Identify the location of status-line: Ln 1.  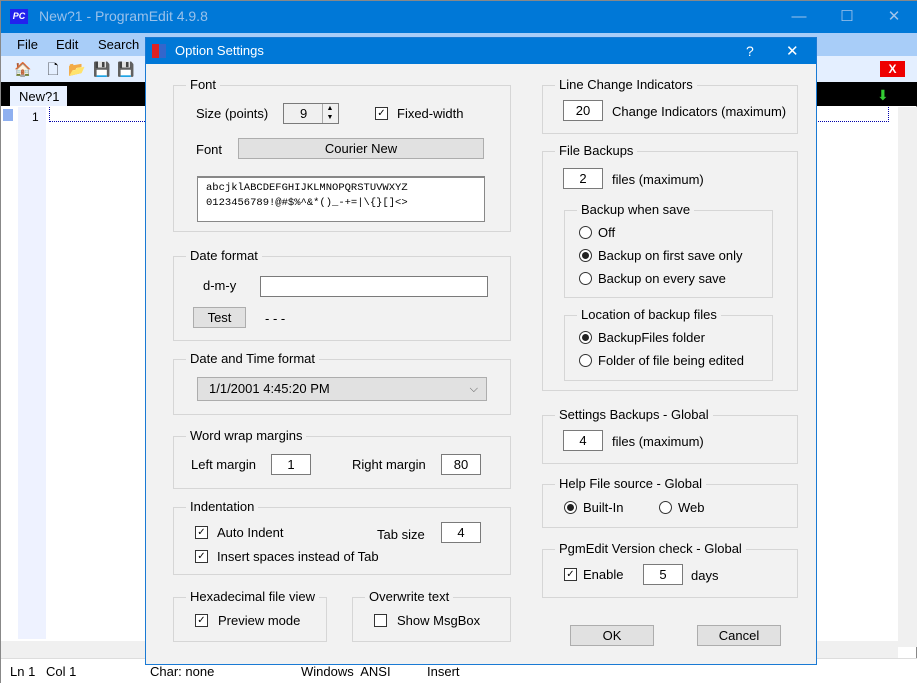
(23, 671).